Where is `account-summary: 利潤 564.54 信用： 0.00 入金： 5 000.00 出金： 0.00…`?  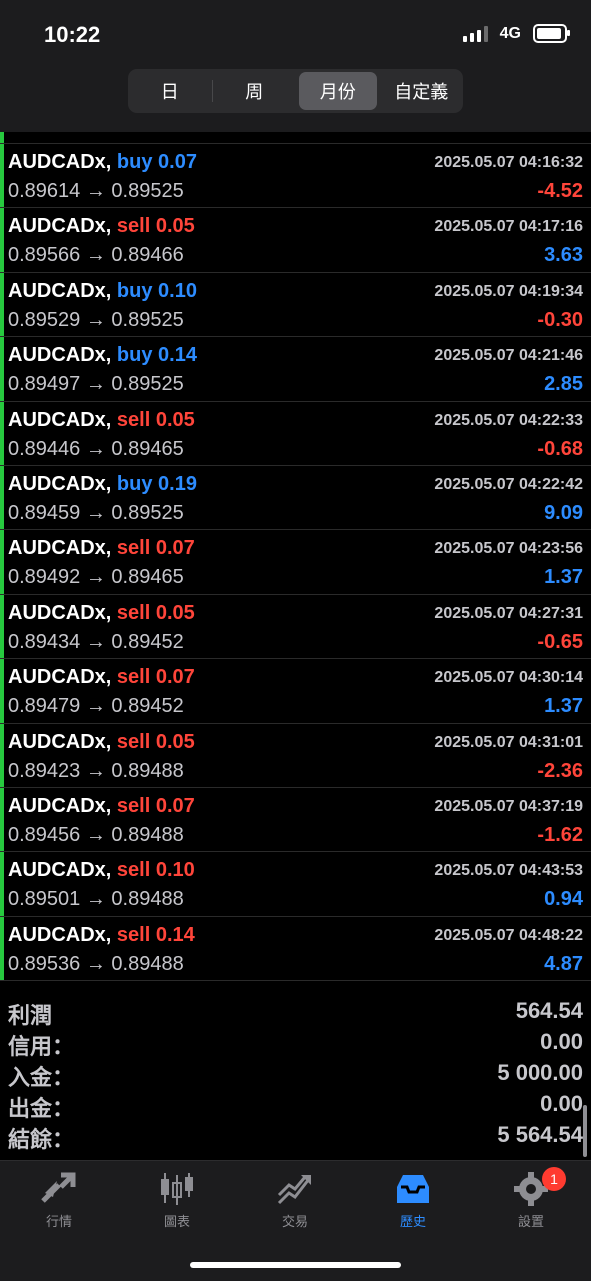
account-summary: 利潤 564.54 信用： 0.00 入金： 5 000.00 出金： 0.00… is located at coordinates (295, 1074).